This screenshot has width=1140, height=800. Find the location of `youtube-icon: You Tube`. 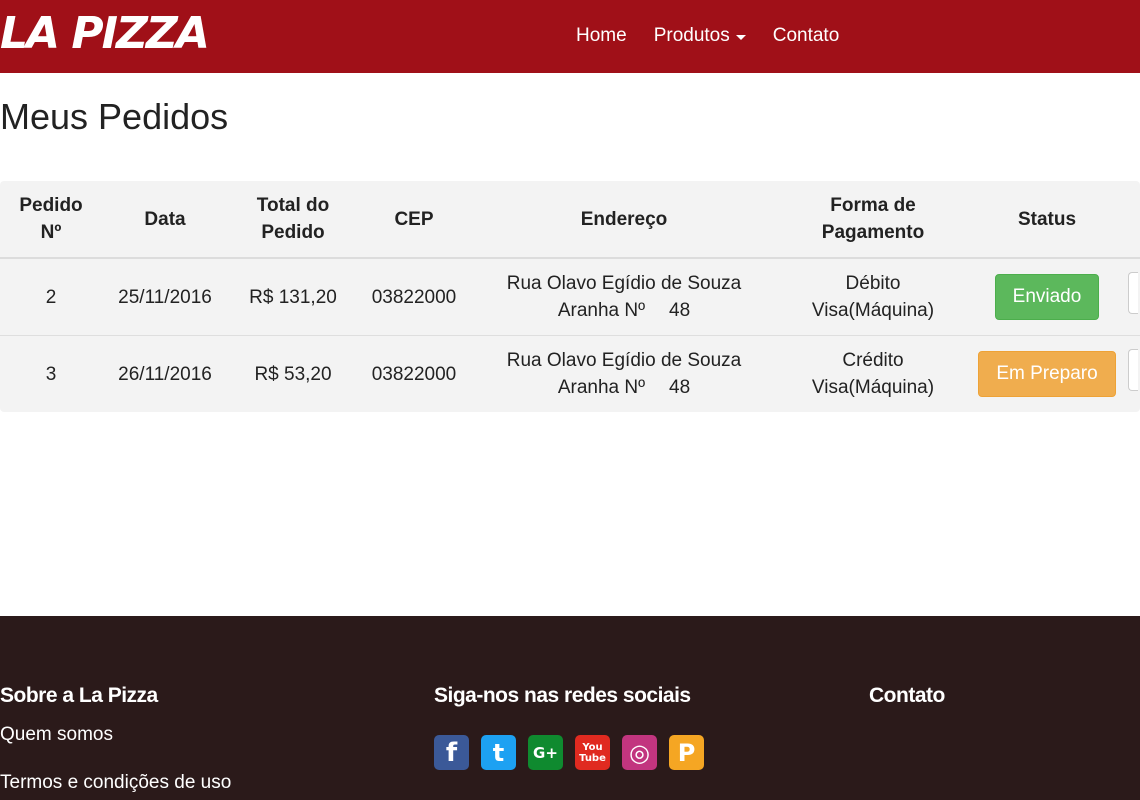

youtube-icon: You Tube is located at coordinates (592, 752).